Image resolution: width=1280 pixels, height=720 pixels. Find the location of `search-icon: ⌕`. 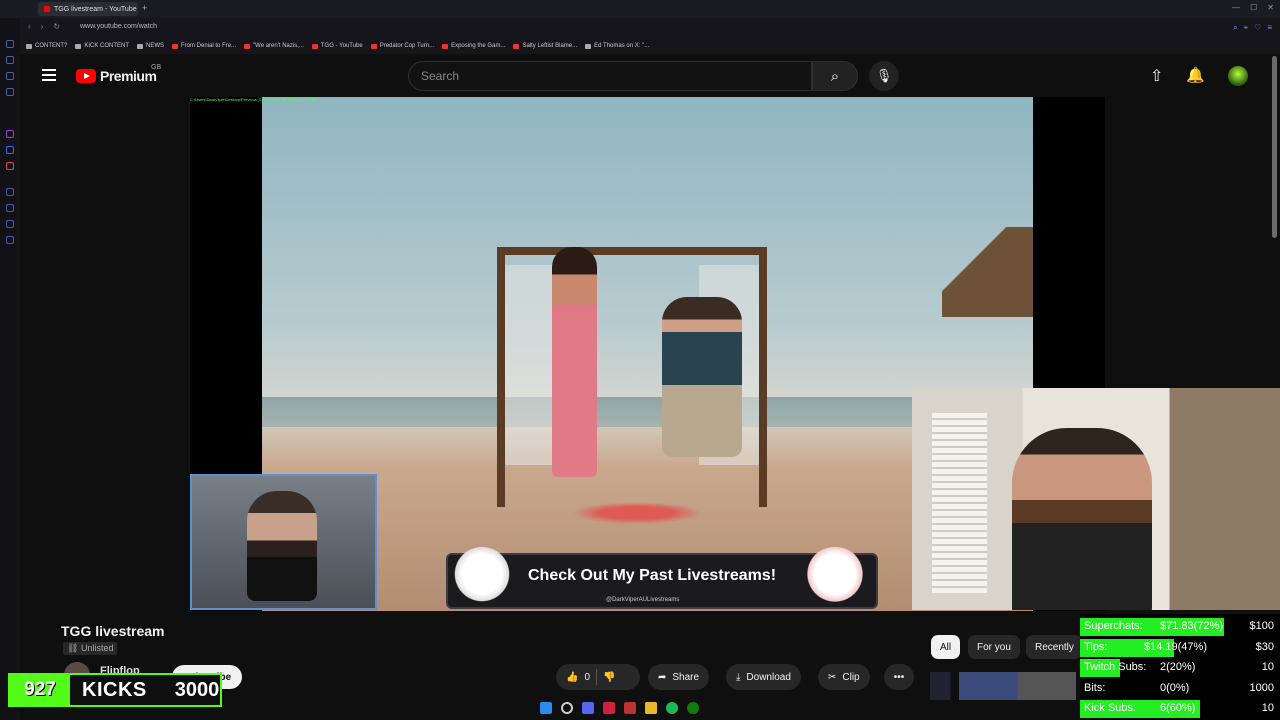

search-icon: ⌕ is located at coordinates (835, 76).